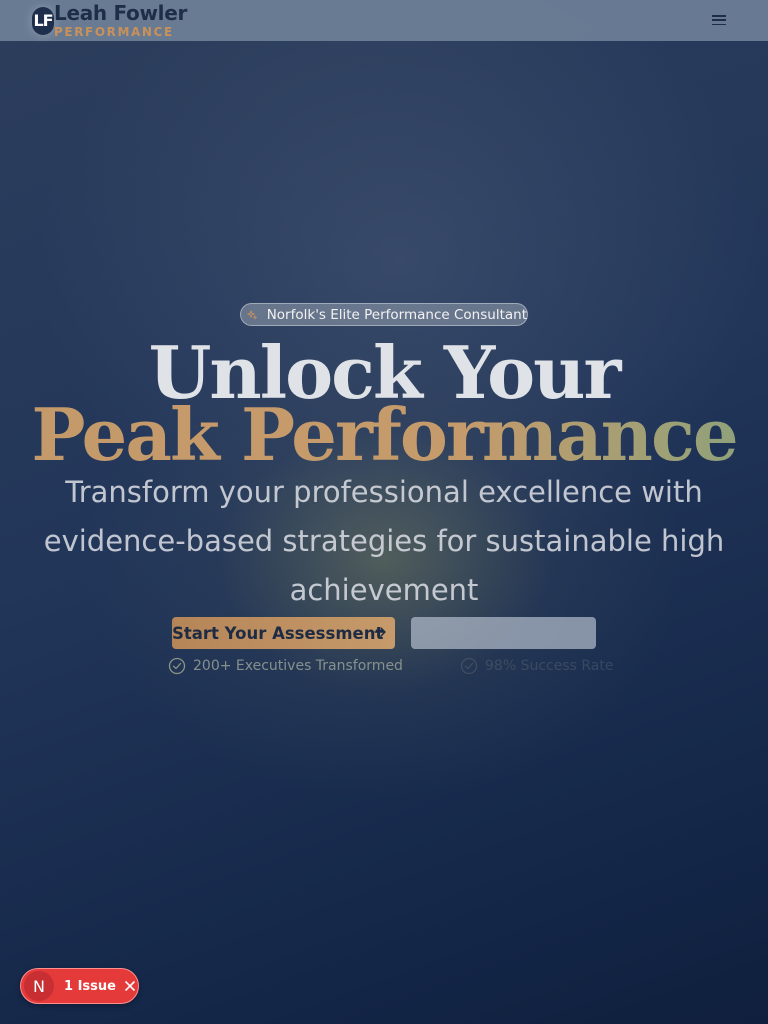 This screenshot has height=1024, width=768. I want to click on stat-executives: 200+ Executives Transformed, so click(285, 666).